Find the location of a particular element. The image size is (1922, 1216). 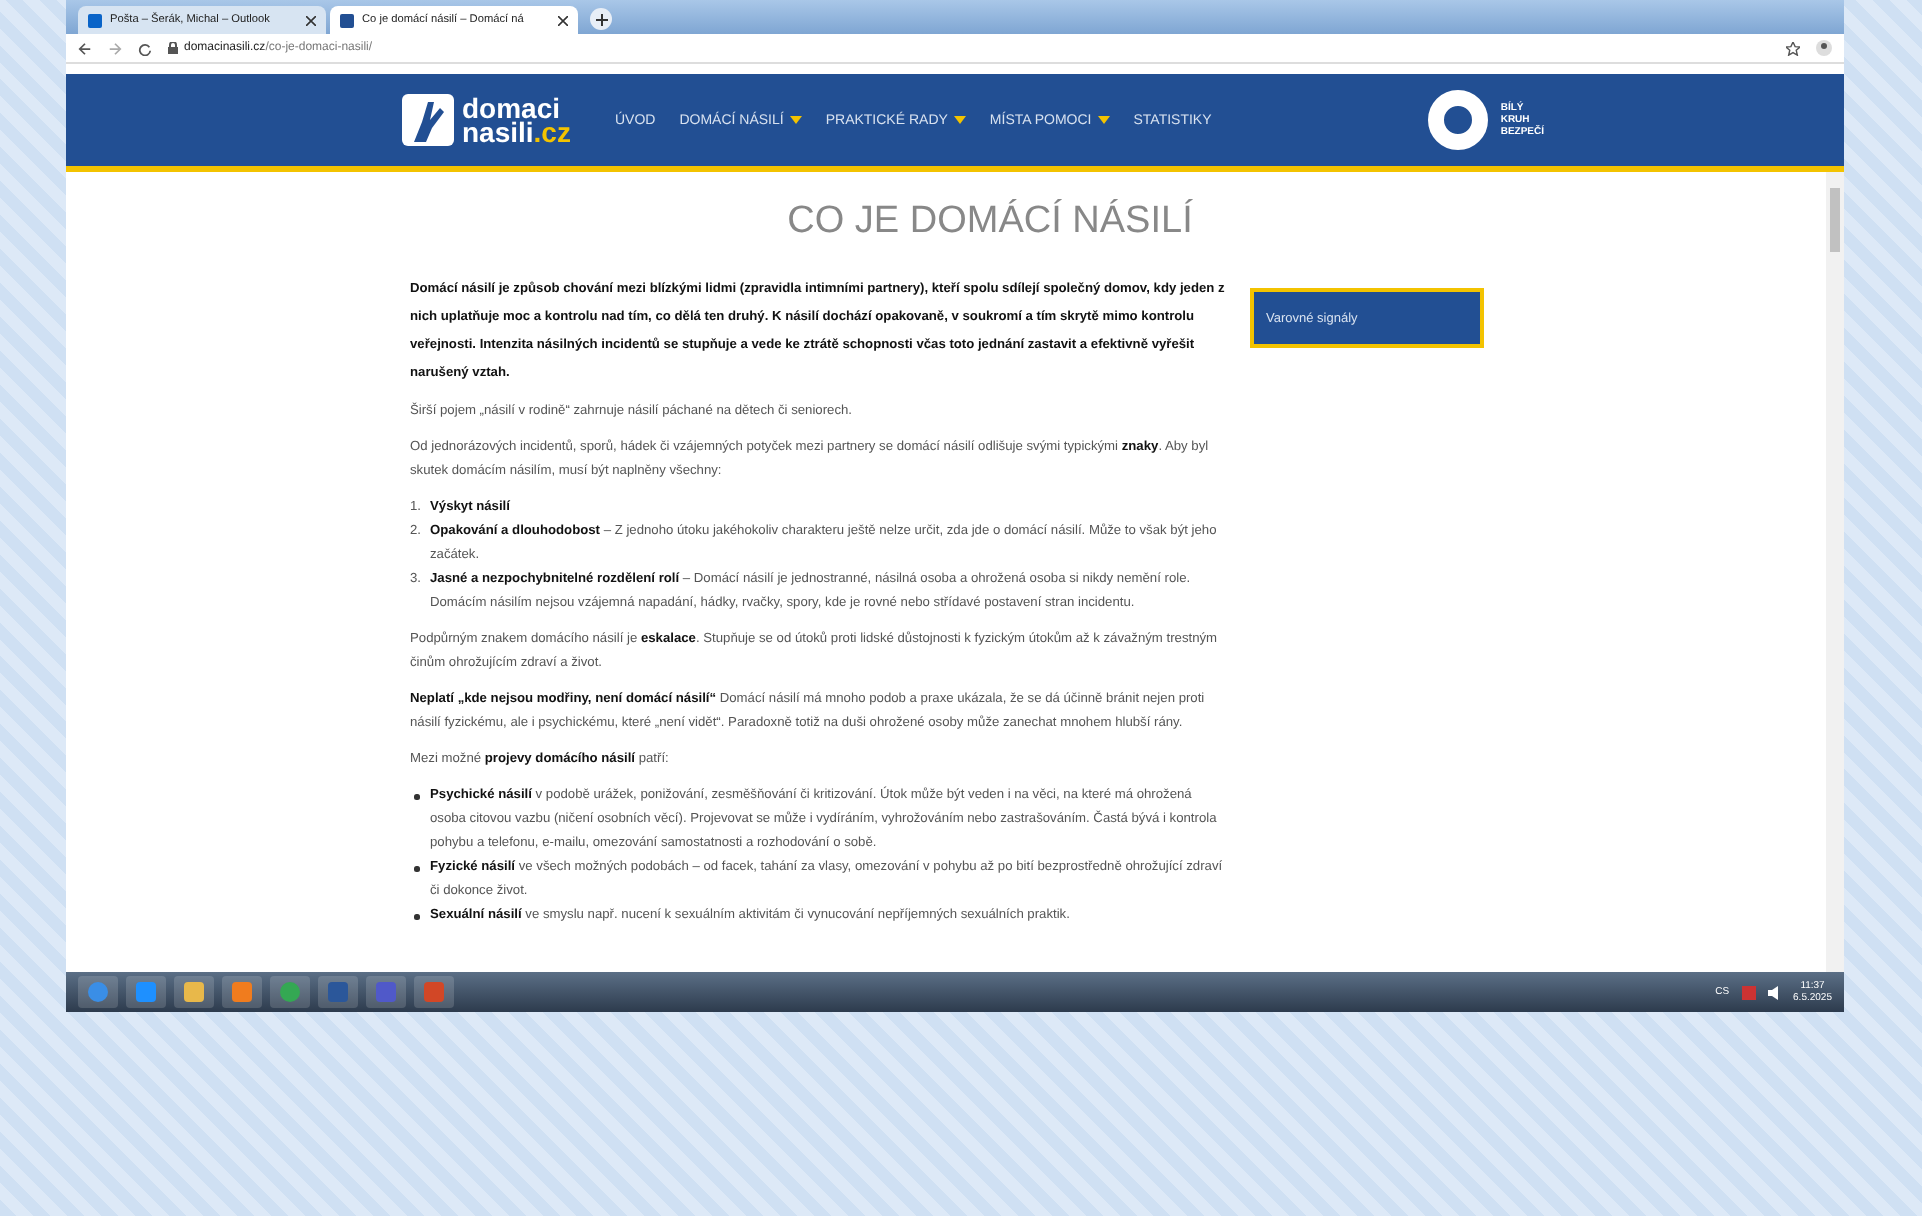

star-icon is located at coordinates (1793, 48).